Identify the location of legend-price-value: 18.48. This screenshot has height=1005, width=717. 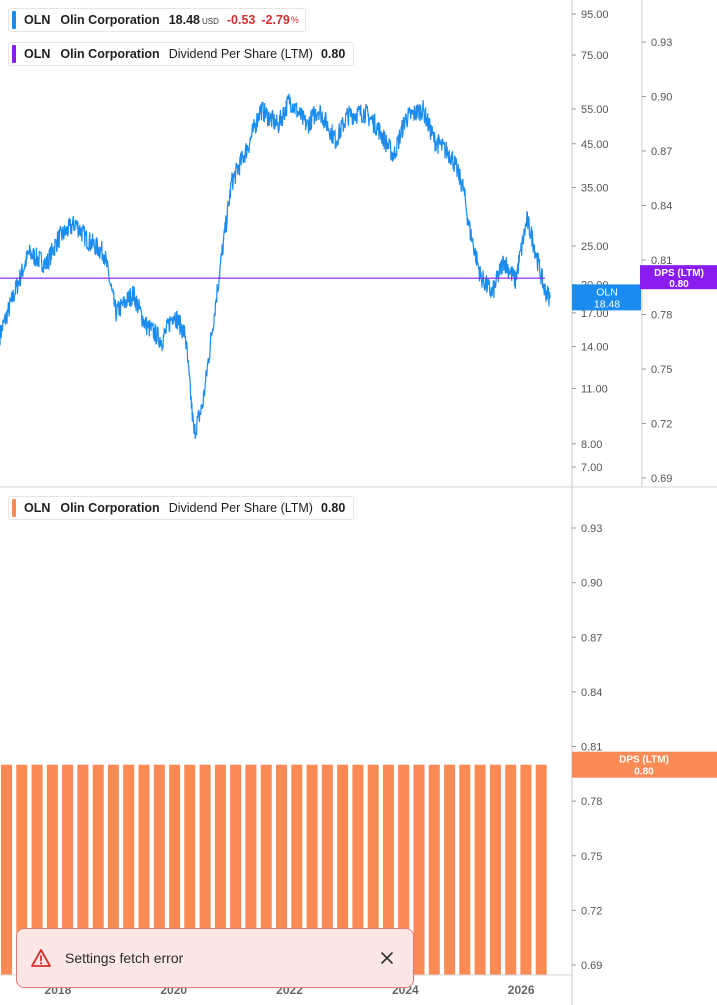
(184, 20).